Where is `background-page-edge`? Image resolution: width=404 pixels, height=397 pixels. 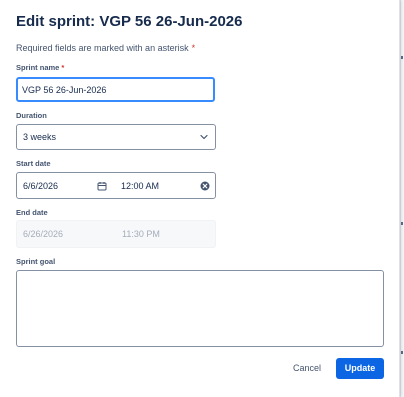
background-page-edge is located at coordinates (402, 198).